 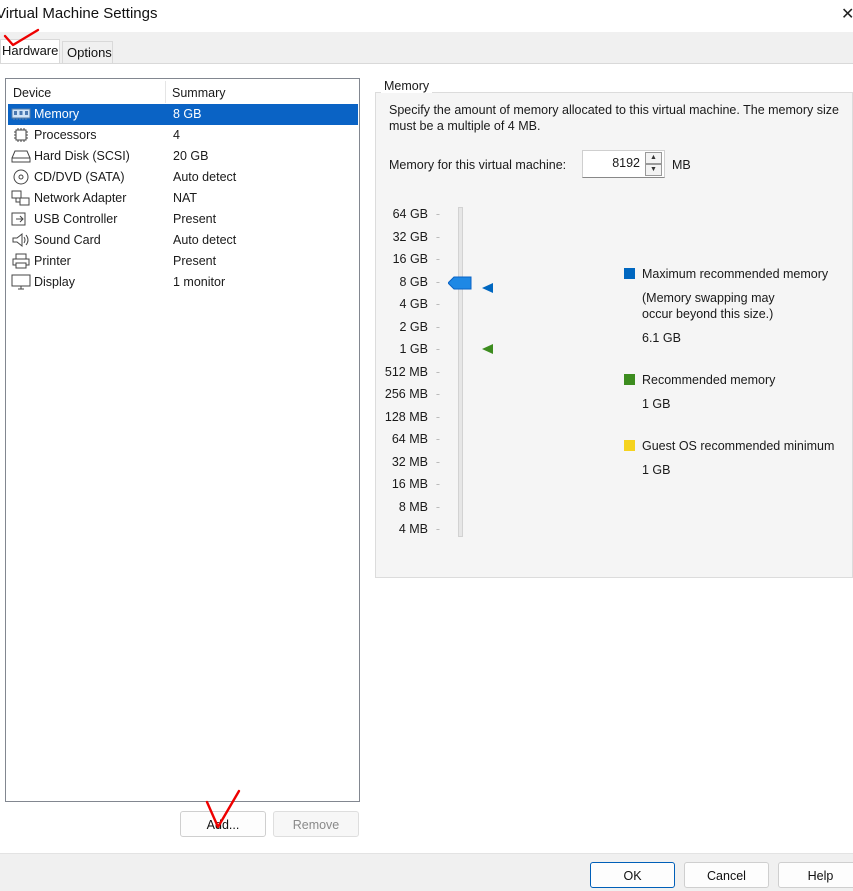 I want to click on speaker-icon, so click(x=20, y=240).